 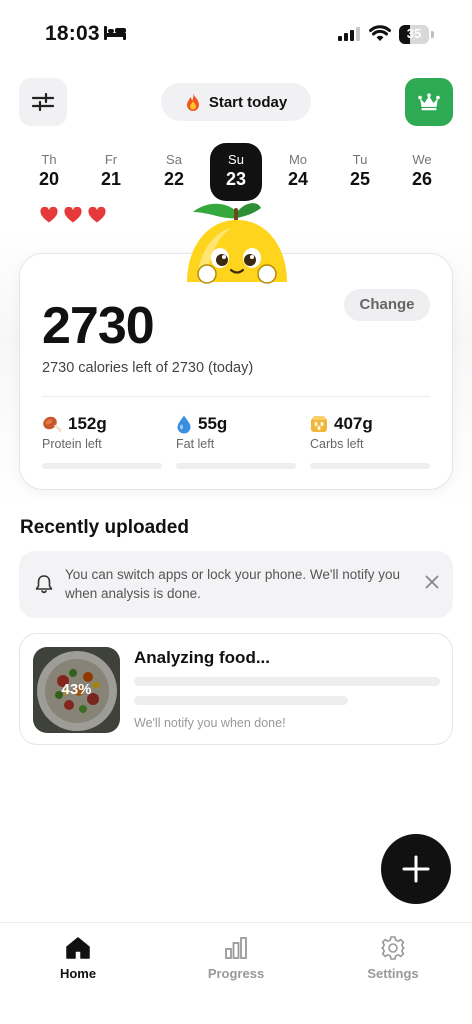 I want to click on filter-button, so click(x=43, y=102).